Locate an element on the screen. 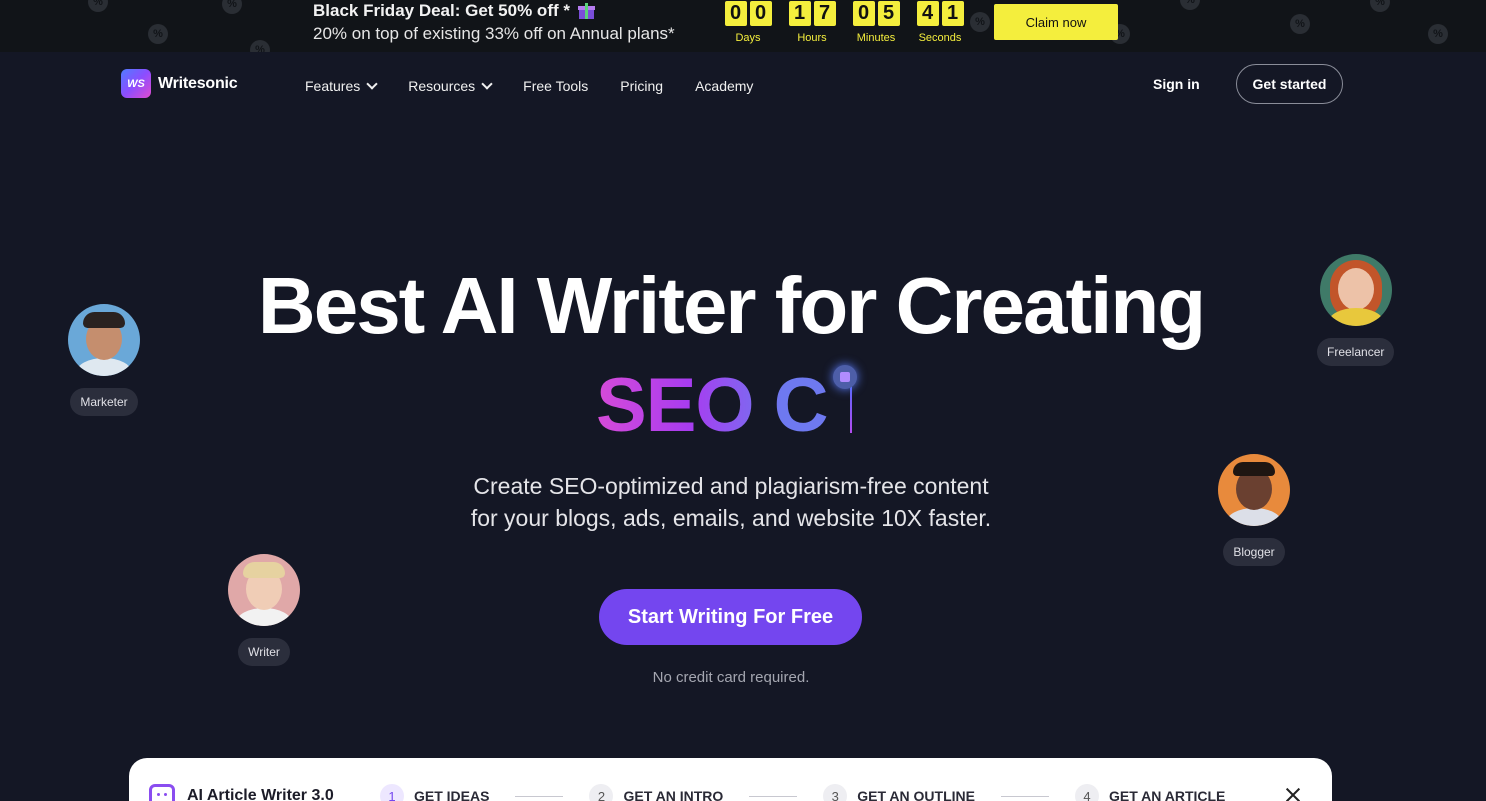 This screenshot has height=801, width=1486. sign-in-link: Sign in is located at coordinates (1176, 84).